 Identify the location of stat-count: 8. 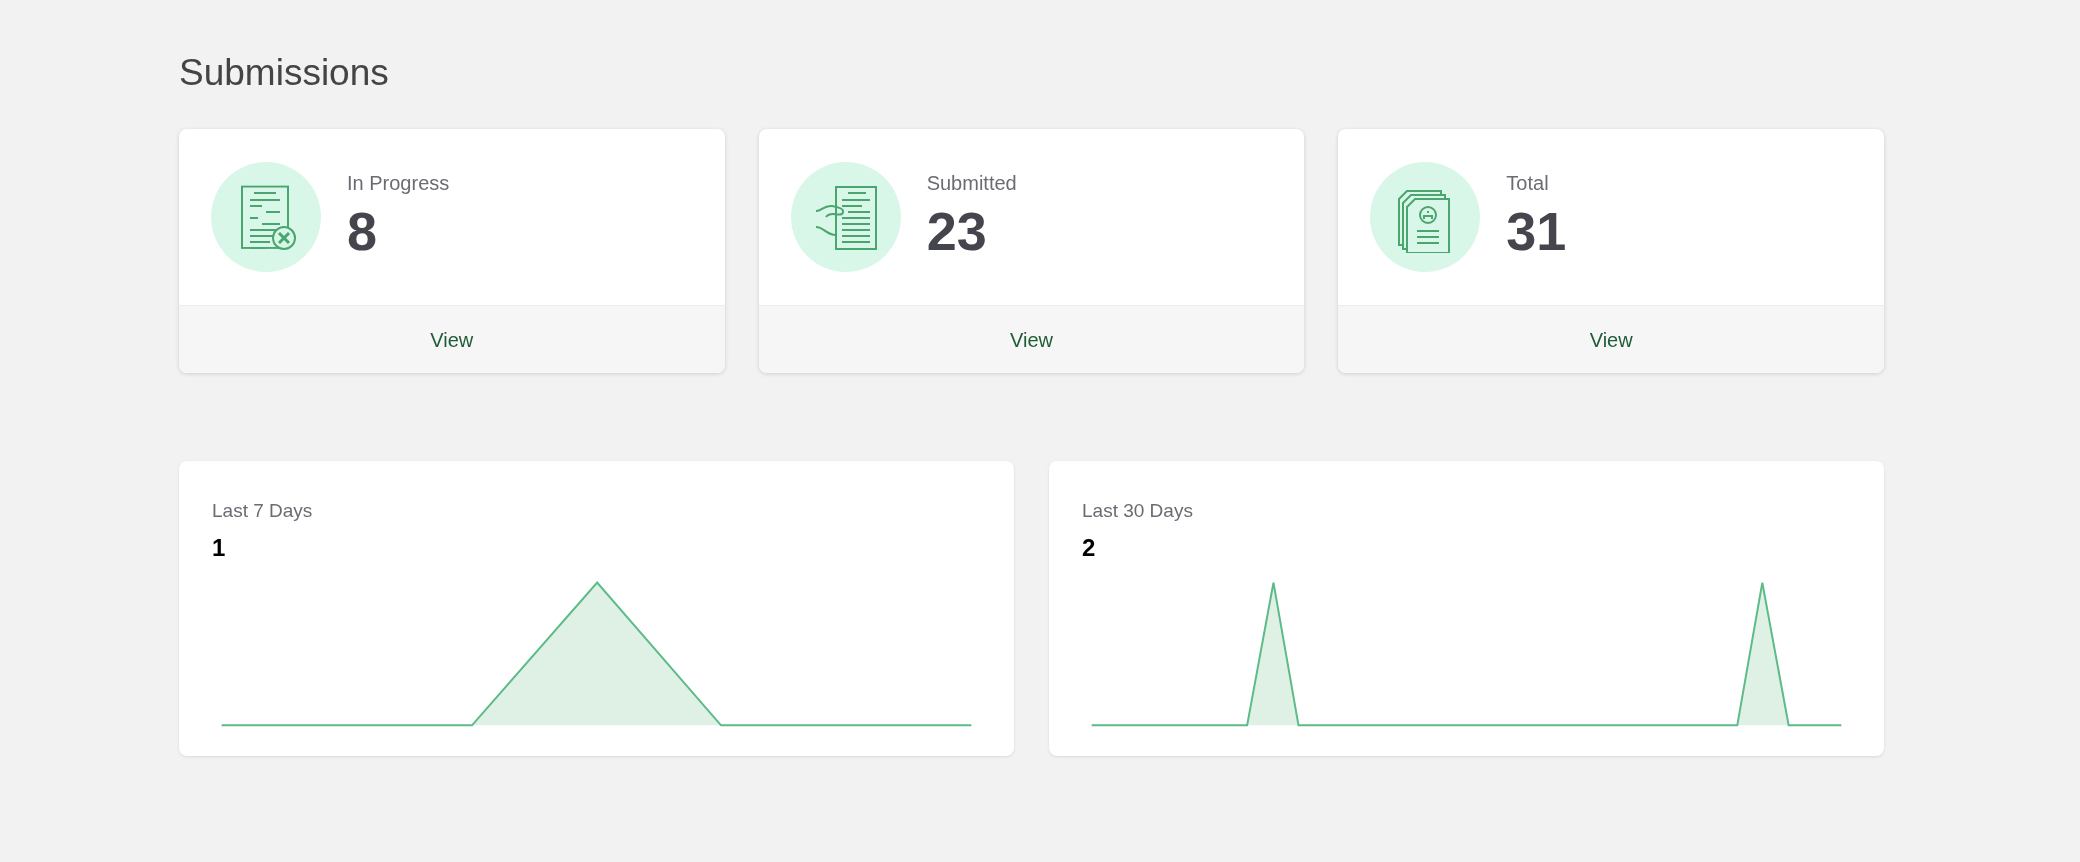
(363, 232).